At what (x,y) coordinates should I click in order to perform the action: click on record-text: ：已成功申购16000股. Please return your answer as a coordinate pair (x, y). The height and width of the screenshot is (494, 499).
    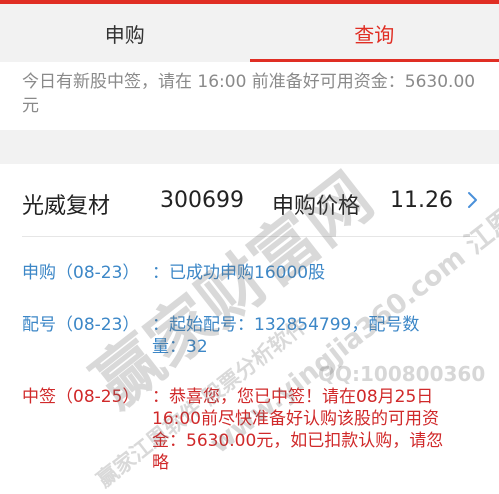
    Looking at the image, I should click on (302, 273).